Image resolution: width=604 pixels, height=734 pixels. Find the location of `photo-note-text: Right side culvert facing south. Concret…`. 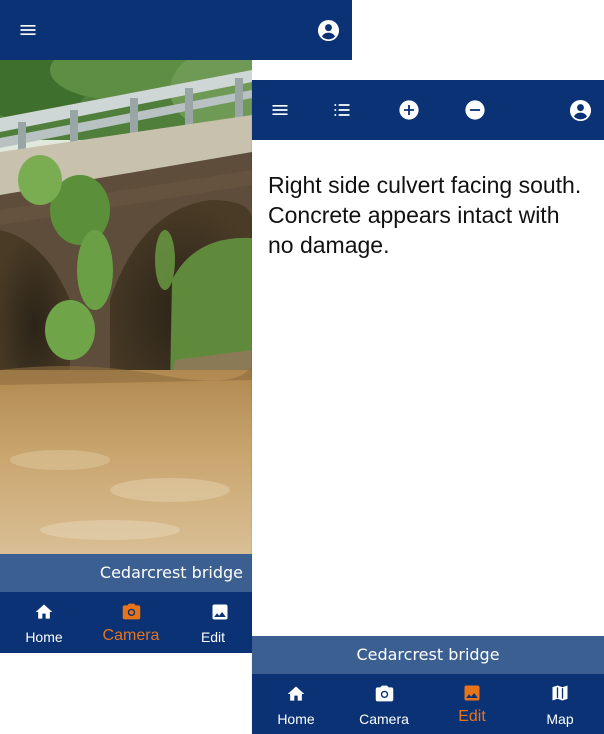

photo-note-text: Right side culvert facing south. Concret… is located at coordinates (428, 215).